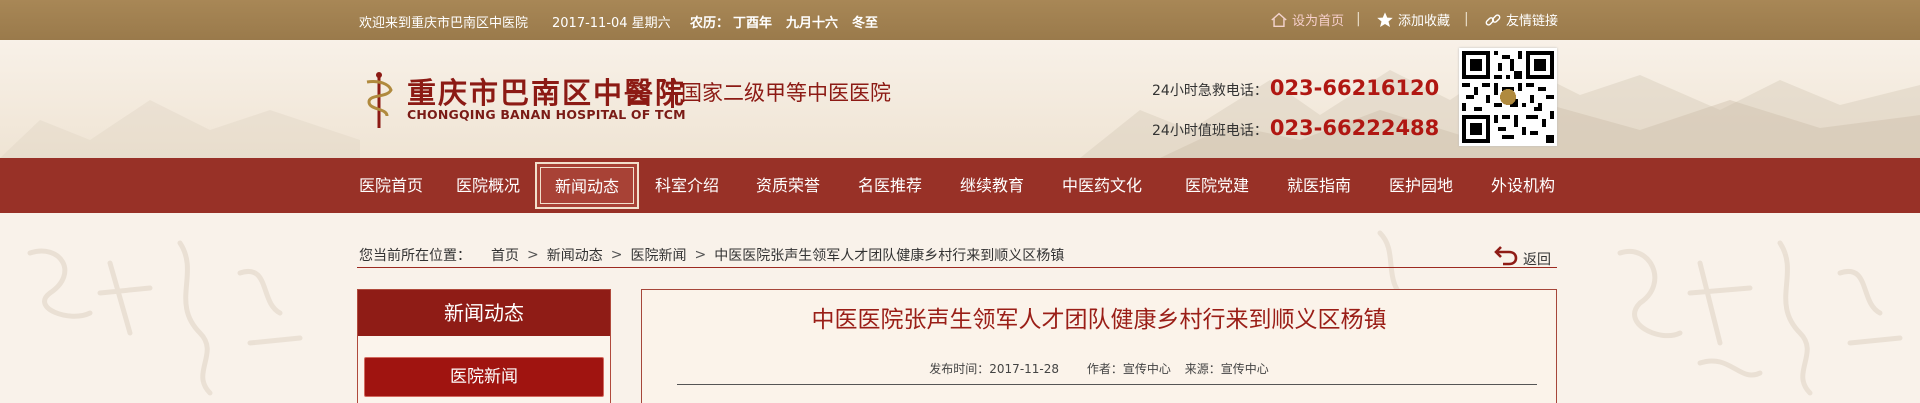  Describe the element at coordinates (1279, 19) in the screenshot. I see `home-icon` at that location.